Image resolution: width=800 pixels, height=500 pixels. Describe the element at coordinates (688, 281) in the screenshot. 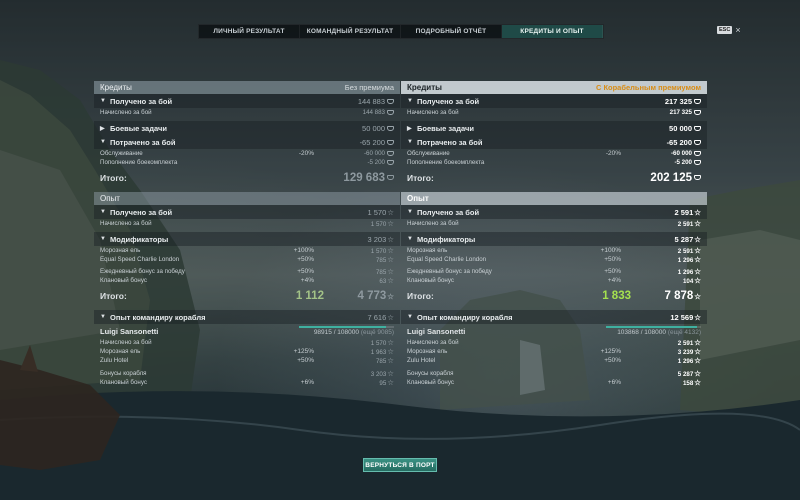

I see `value: 104` at that location.